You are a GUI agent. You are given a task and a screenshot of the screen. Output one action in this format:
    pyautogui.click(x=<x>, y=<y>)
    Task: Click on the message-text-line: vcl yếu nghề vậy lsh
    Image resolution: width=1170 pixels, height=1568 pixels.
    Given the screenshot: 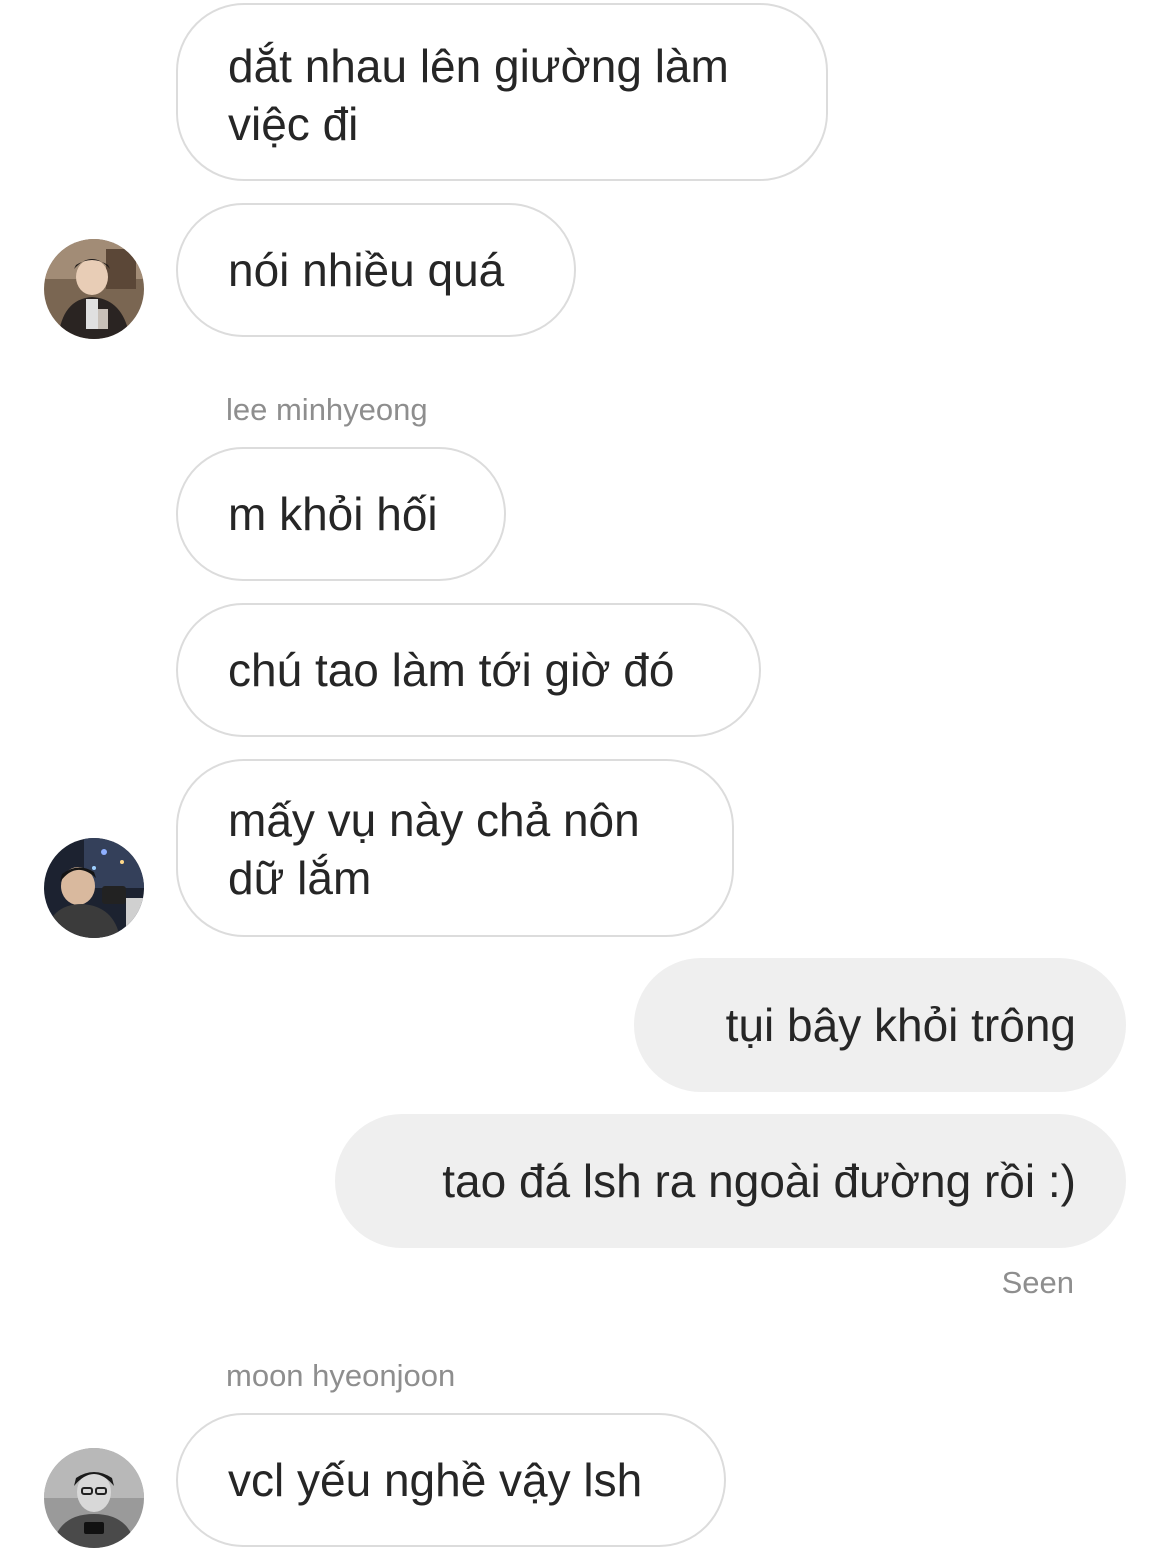 What is the action you would take?
    pyautogui.click(x=435, y=1480)
    